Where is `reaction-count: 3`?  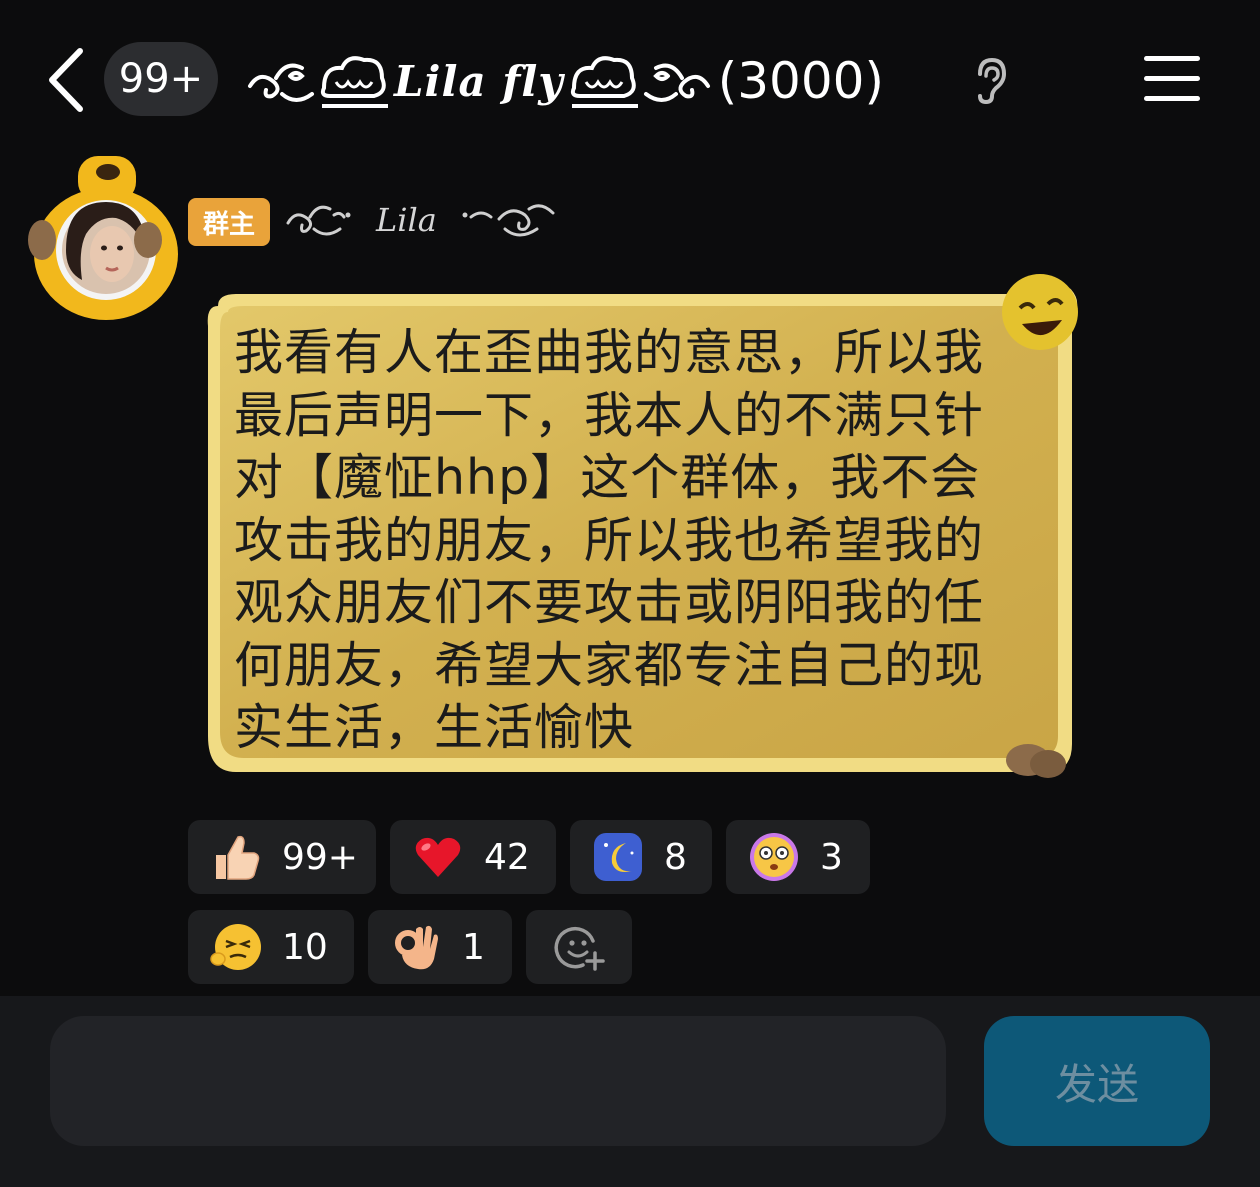
reaction-count: 3 is located at coordinates (831, 857).